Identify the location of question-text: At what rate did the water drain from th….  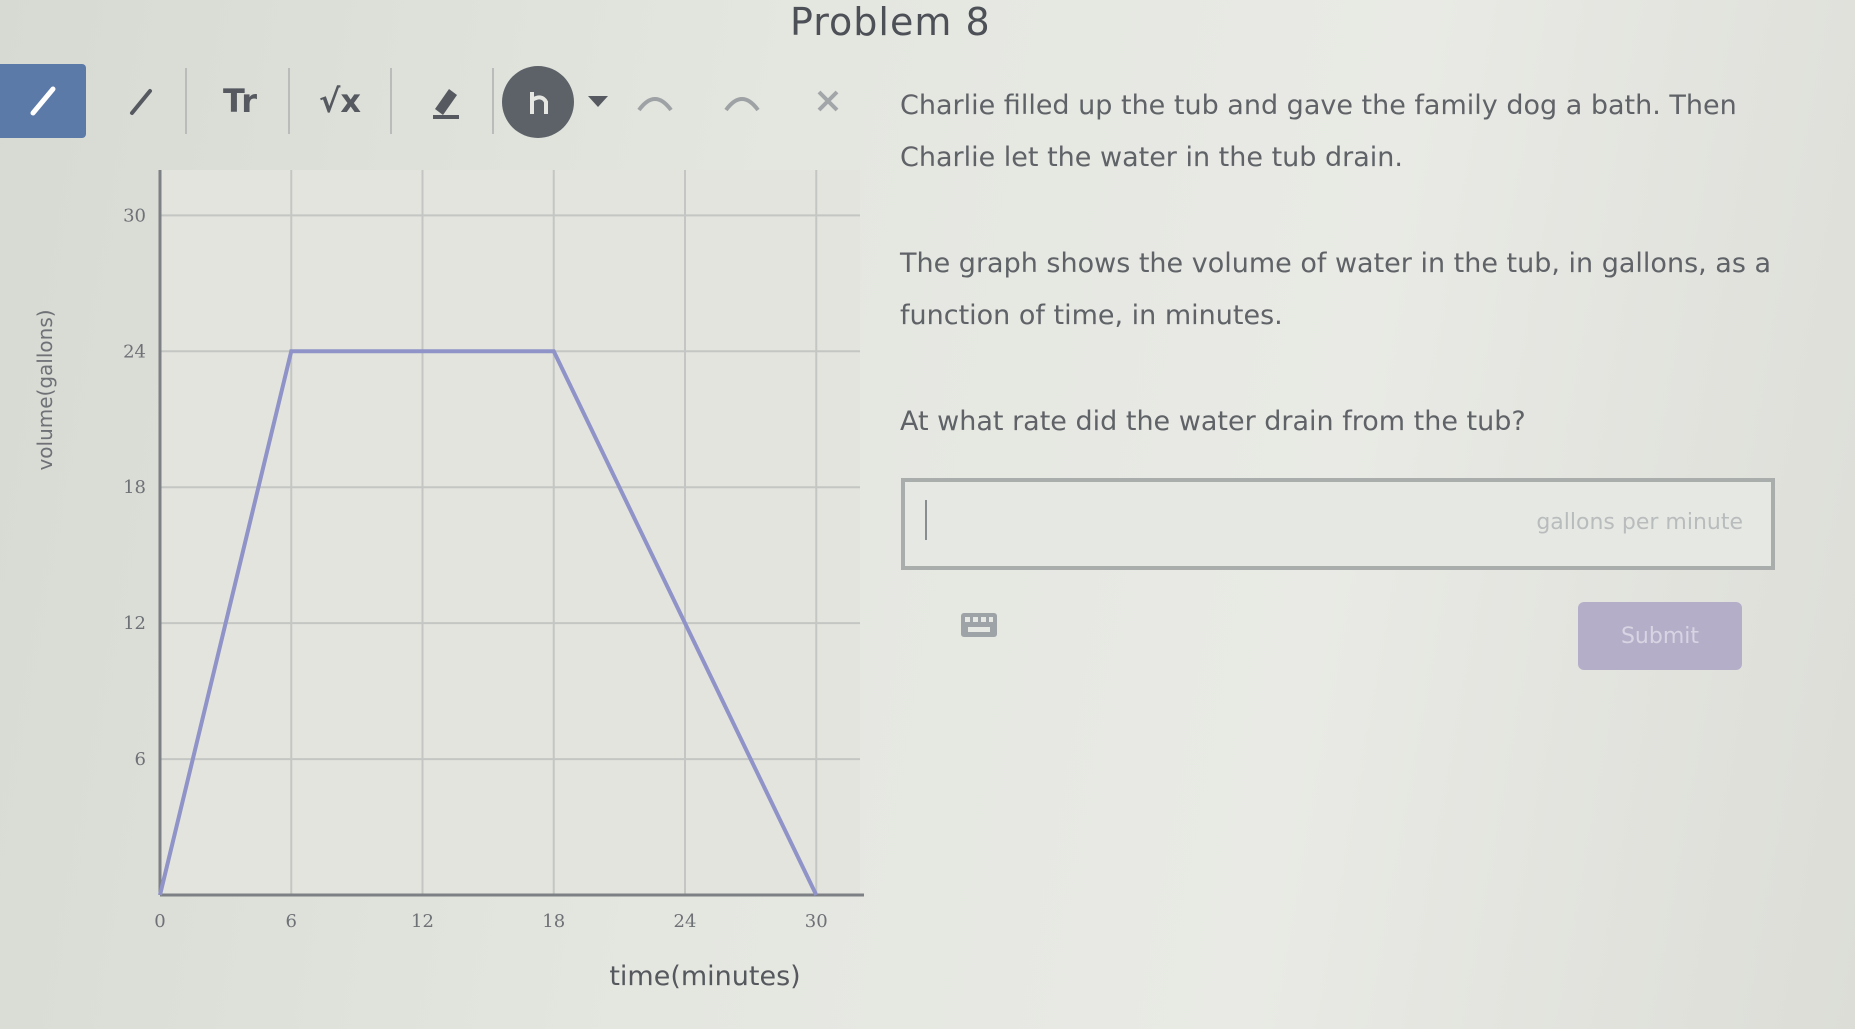
(1213, 421).